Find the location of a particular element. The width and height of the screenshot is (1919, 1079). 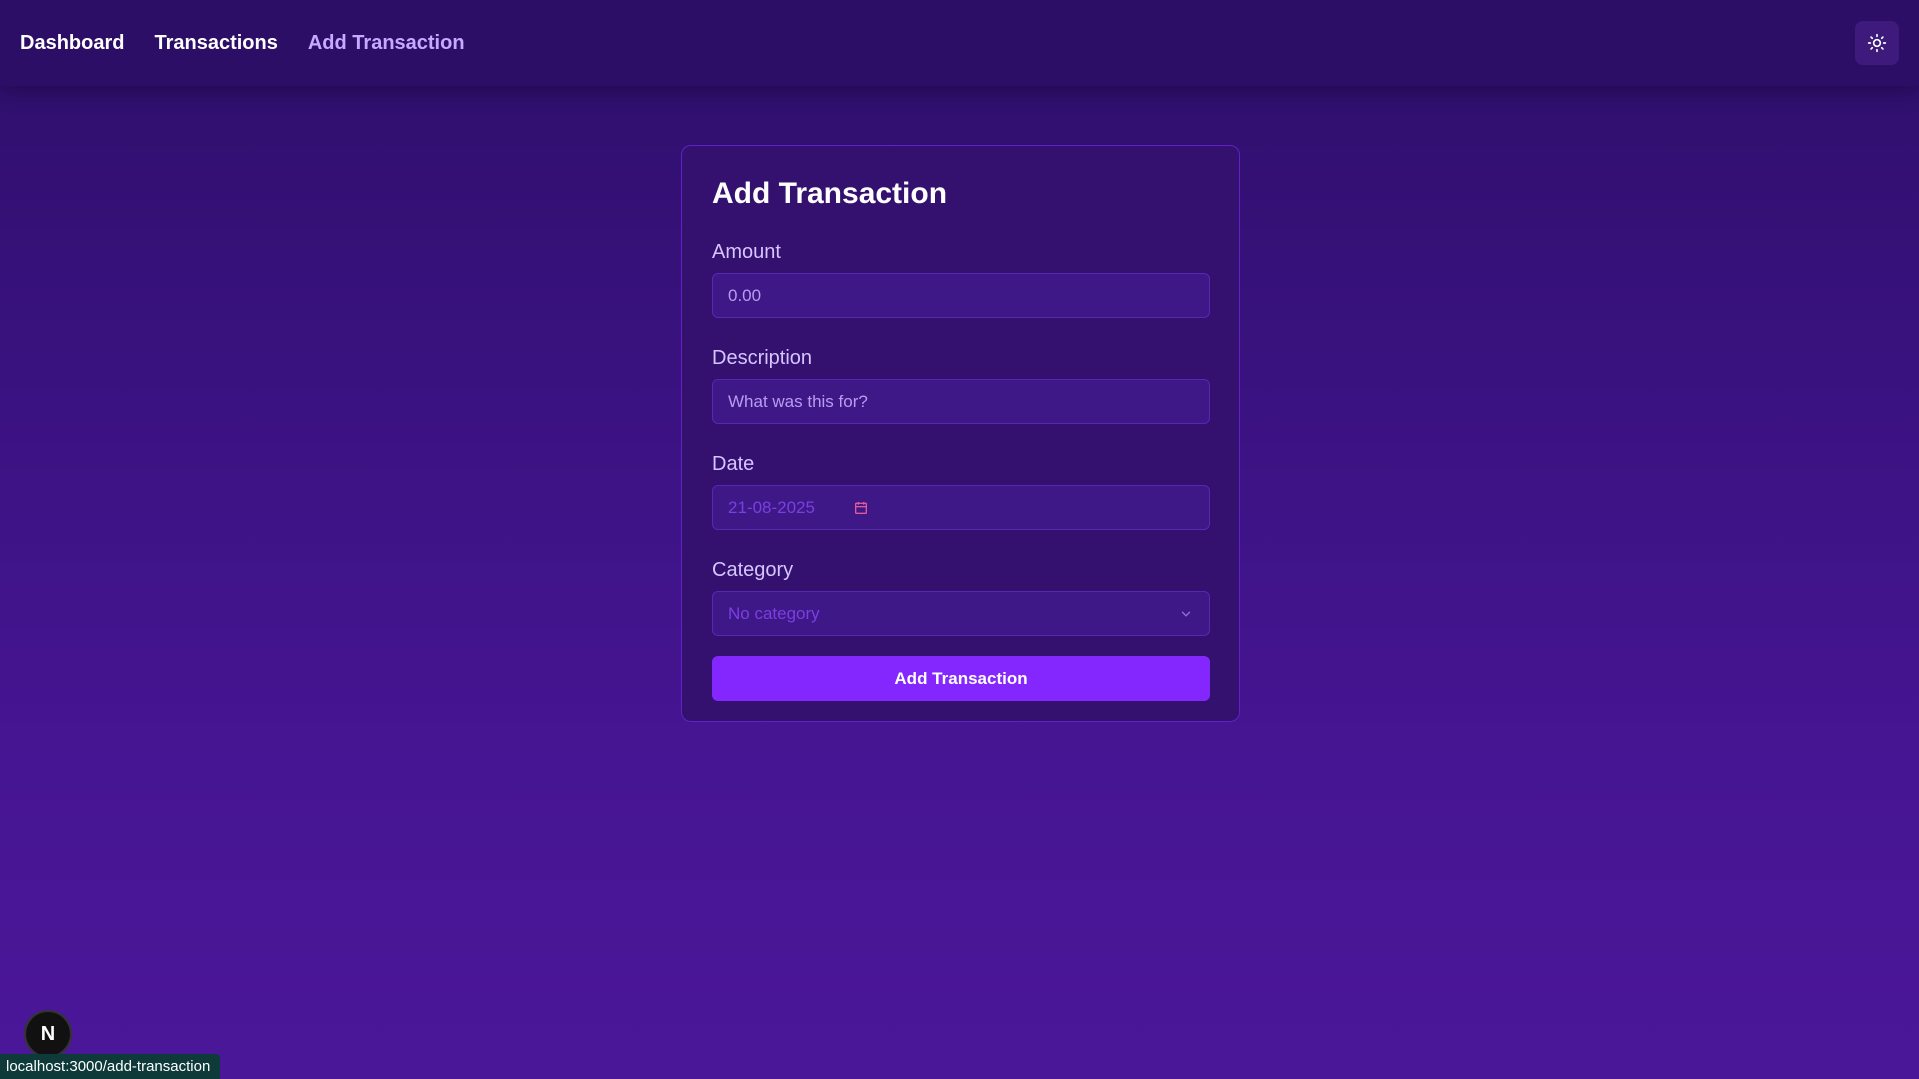

add-transaction-button: Add Transaction is located at coordinates (961, 678).